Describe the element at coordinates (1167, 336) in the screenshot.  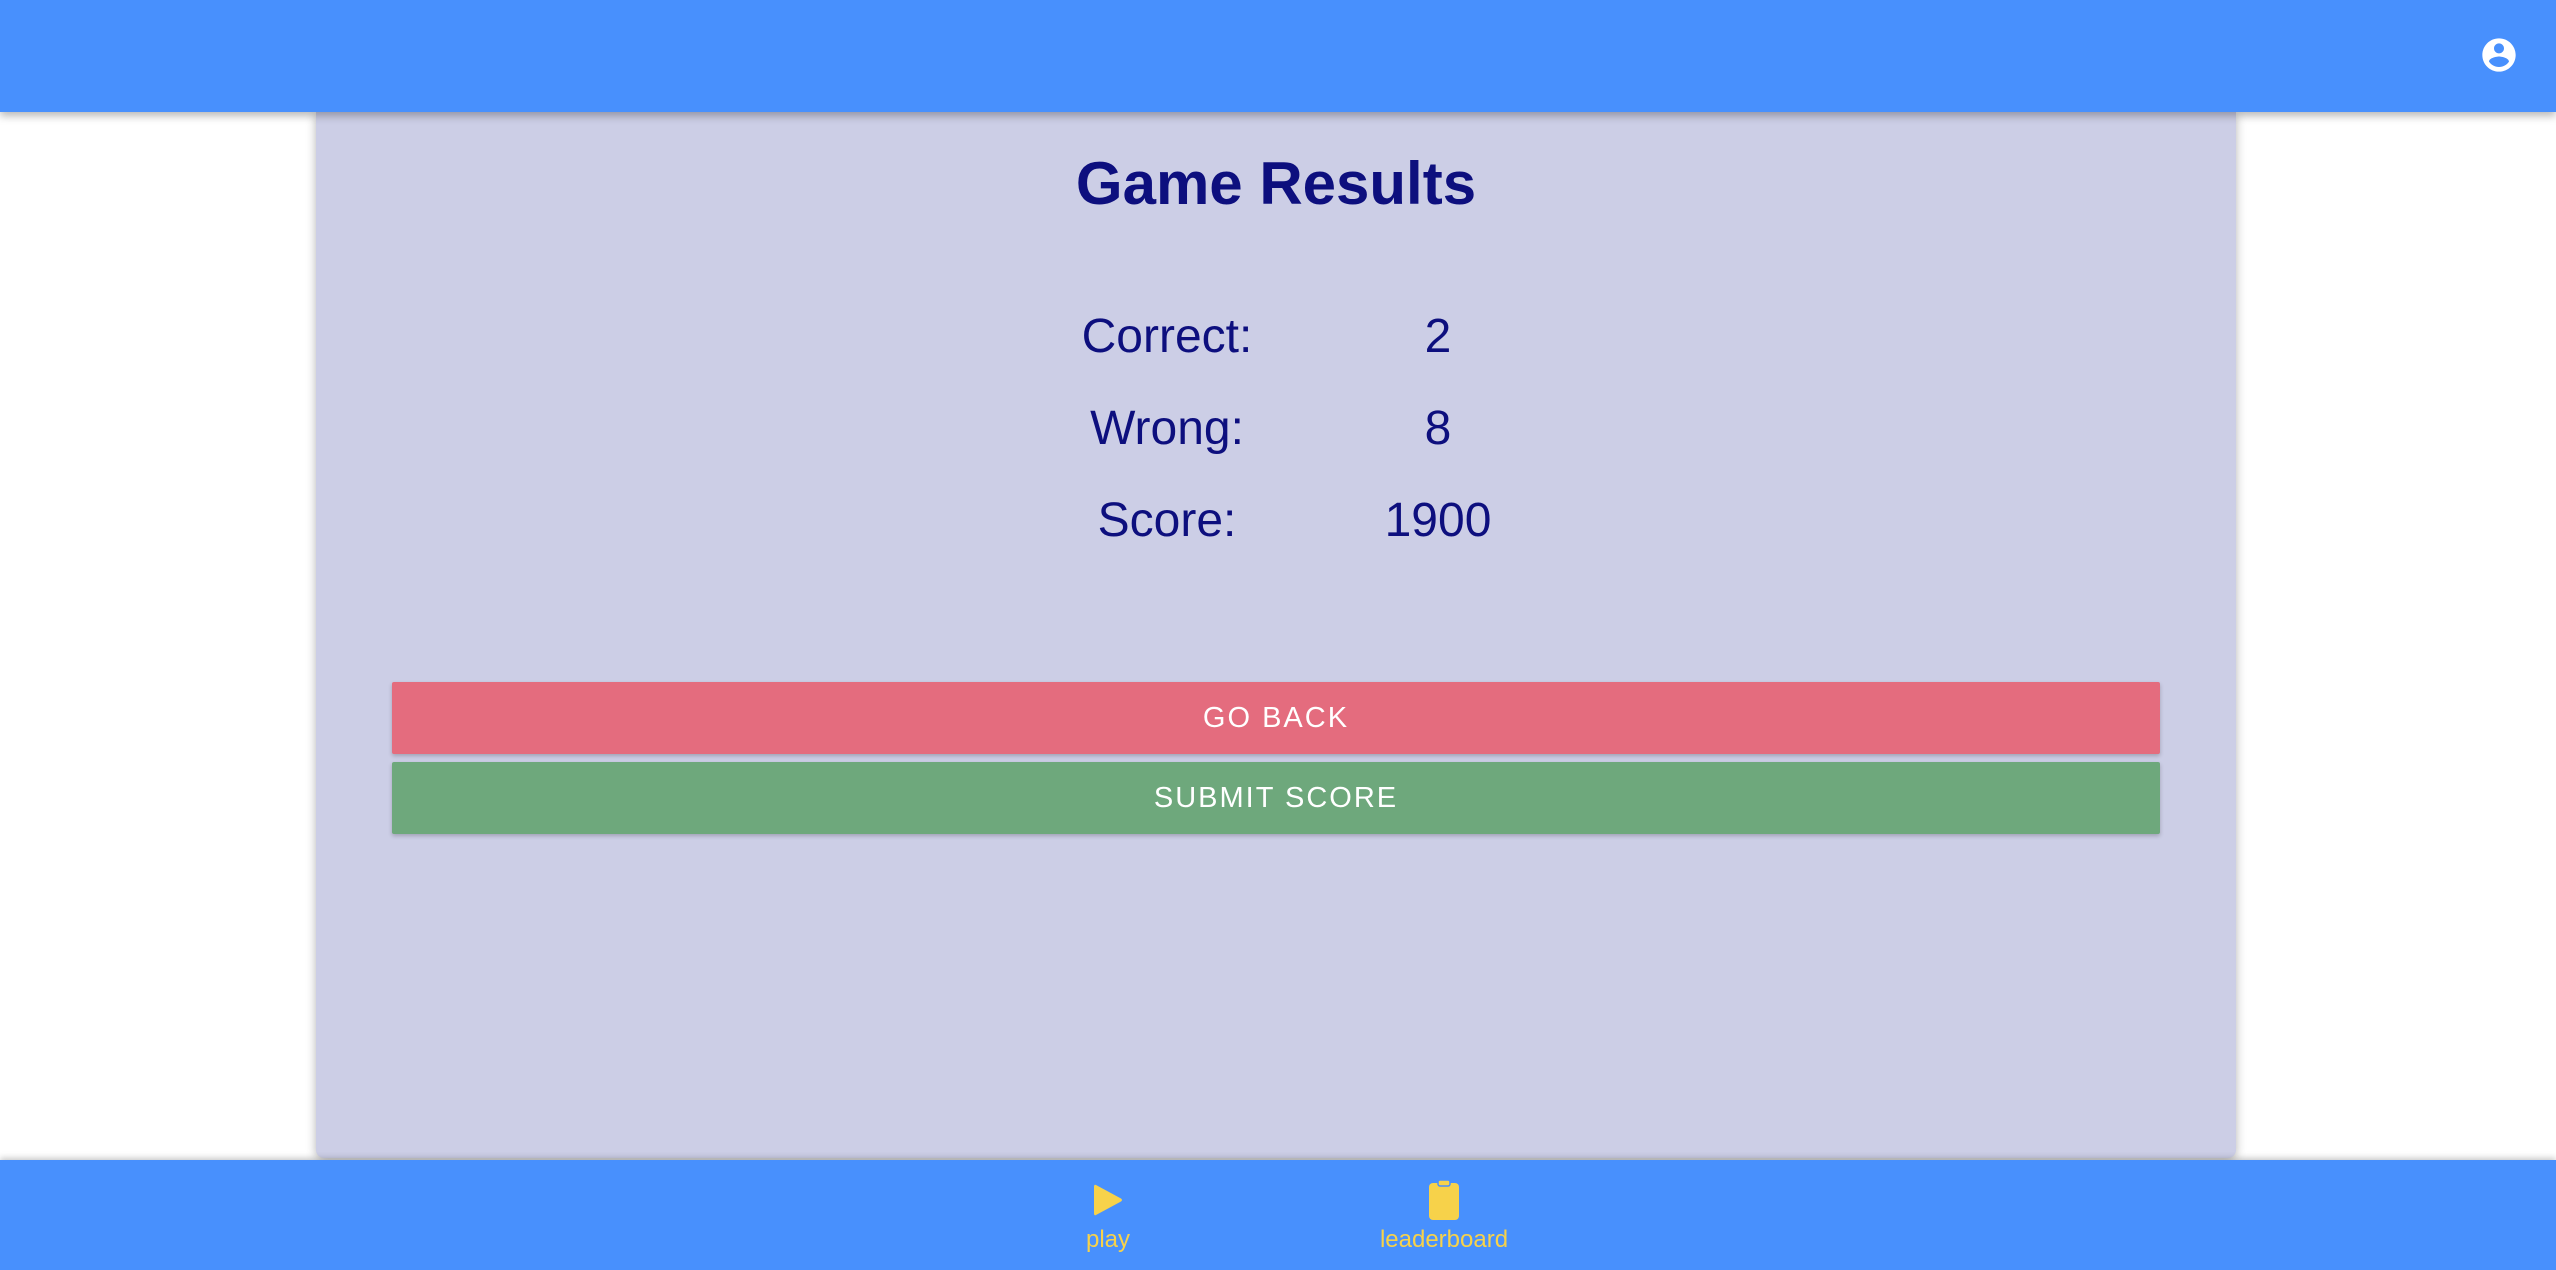
I see `correct-label: Correct:` at that location.